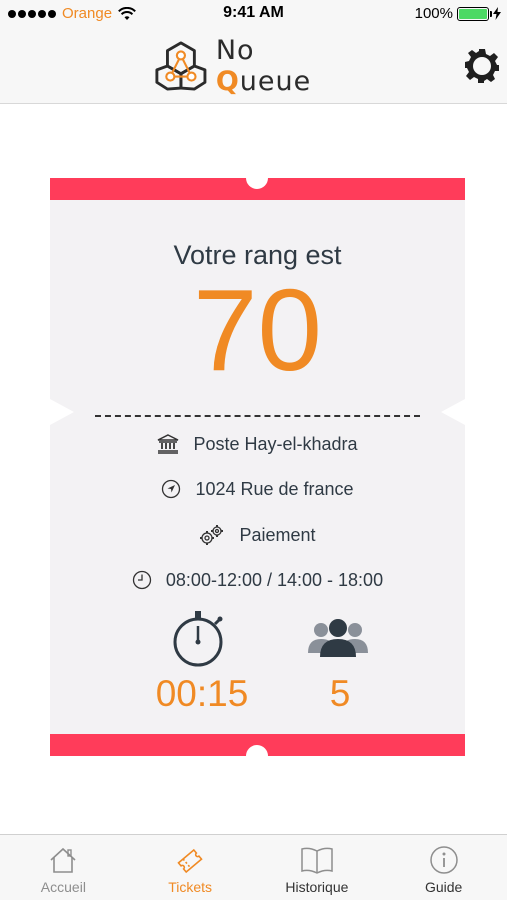 This screenshot has width=507, height=900. Describe the element at coordinates (444, 862) in the screenshot. I see `info-icon` at that location.